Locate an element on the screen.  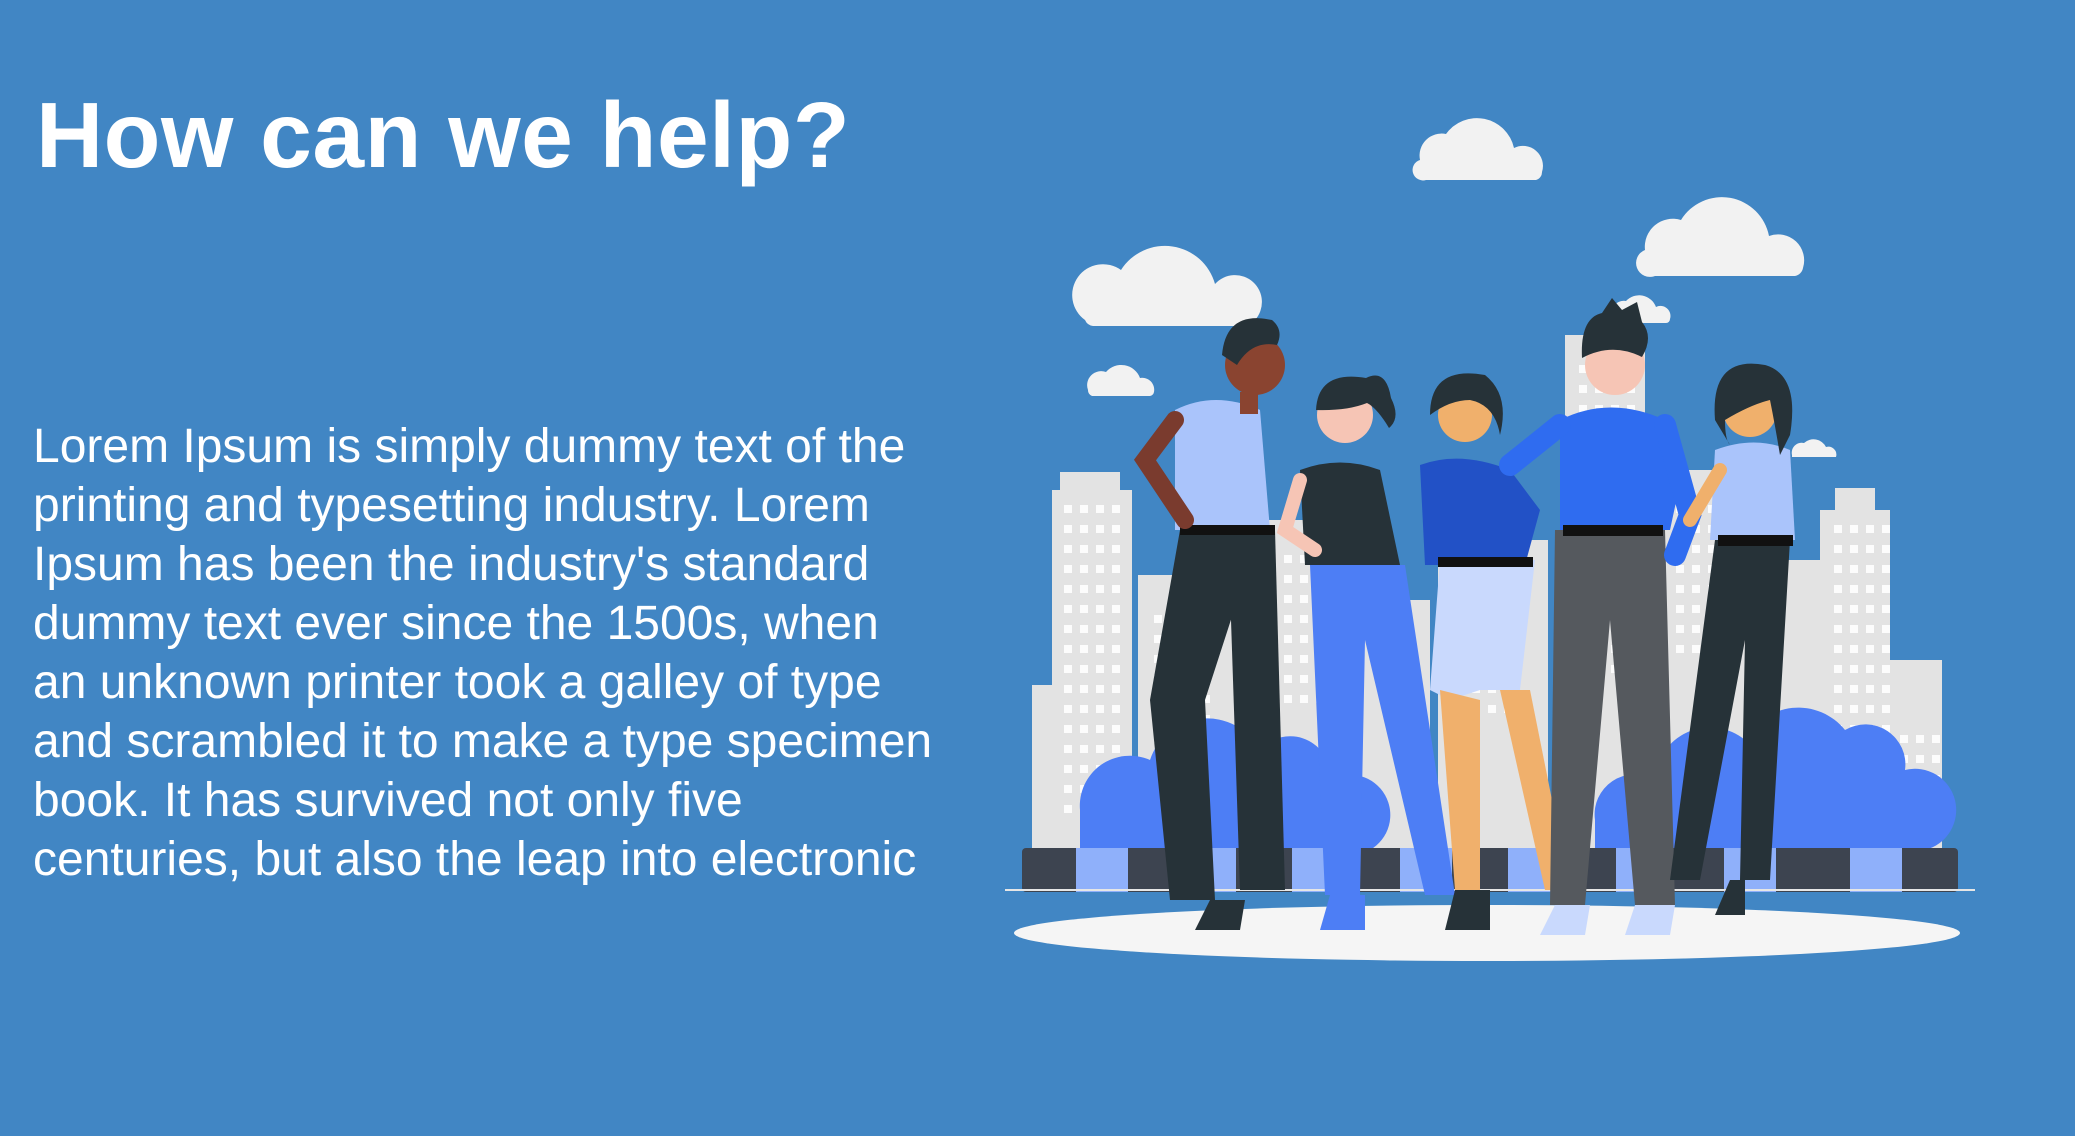
body-line: printing and typesetting industry. Lorem is located at coordinates (451, 505).